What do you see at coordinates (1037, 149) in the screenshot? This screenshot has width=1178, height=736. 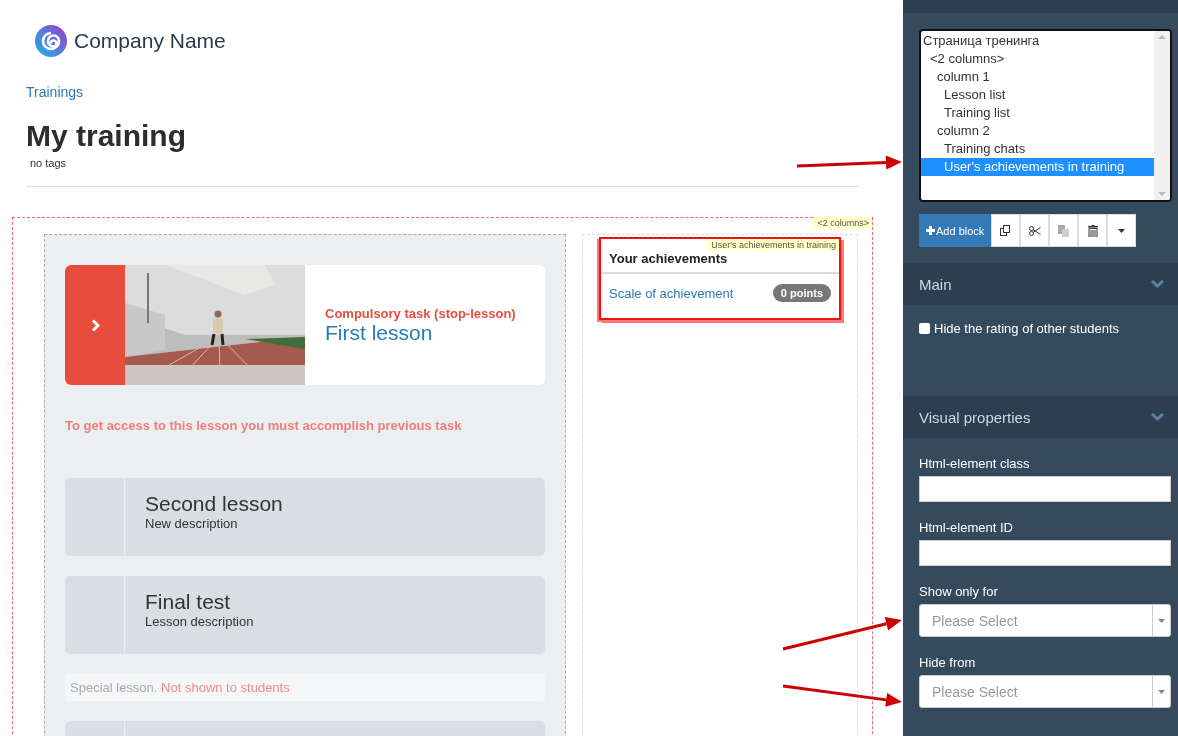 I see `tree-item: Training chats` at bounding box center [1037, 149].